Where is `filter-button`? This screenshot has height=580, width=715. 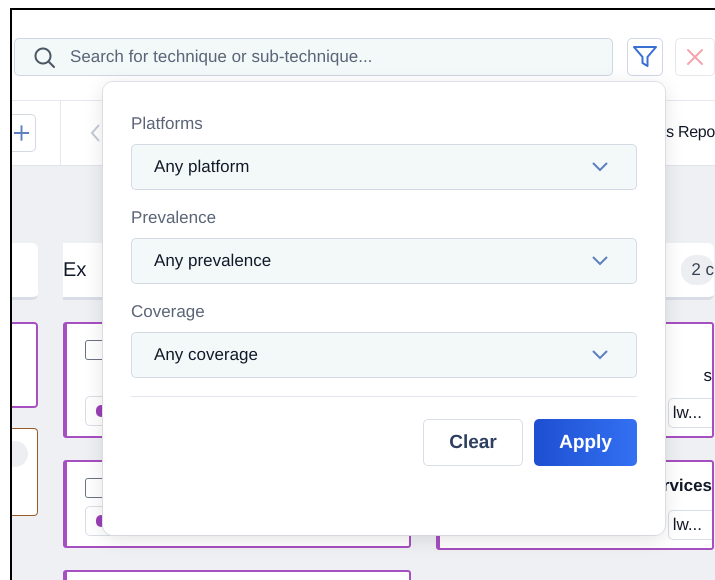 filter-button is located at coordinates (645, 57).